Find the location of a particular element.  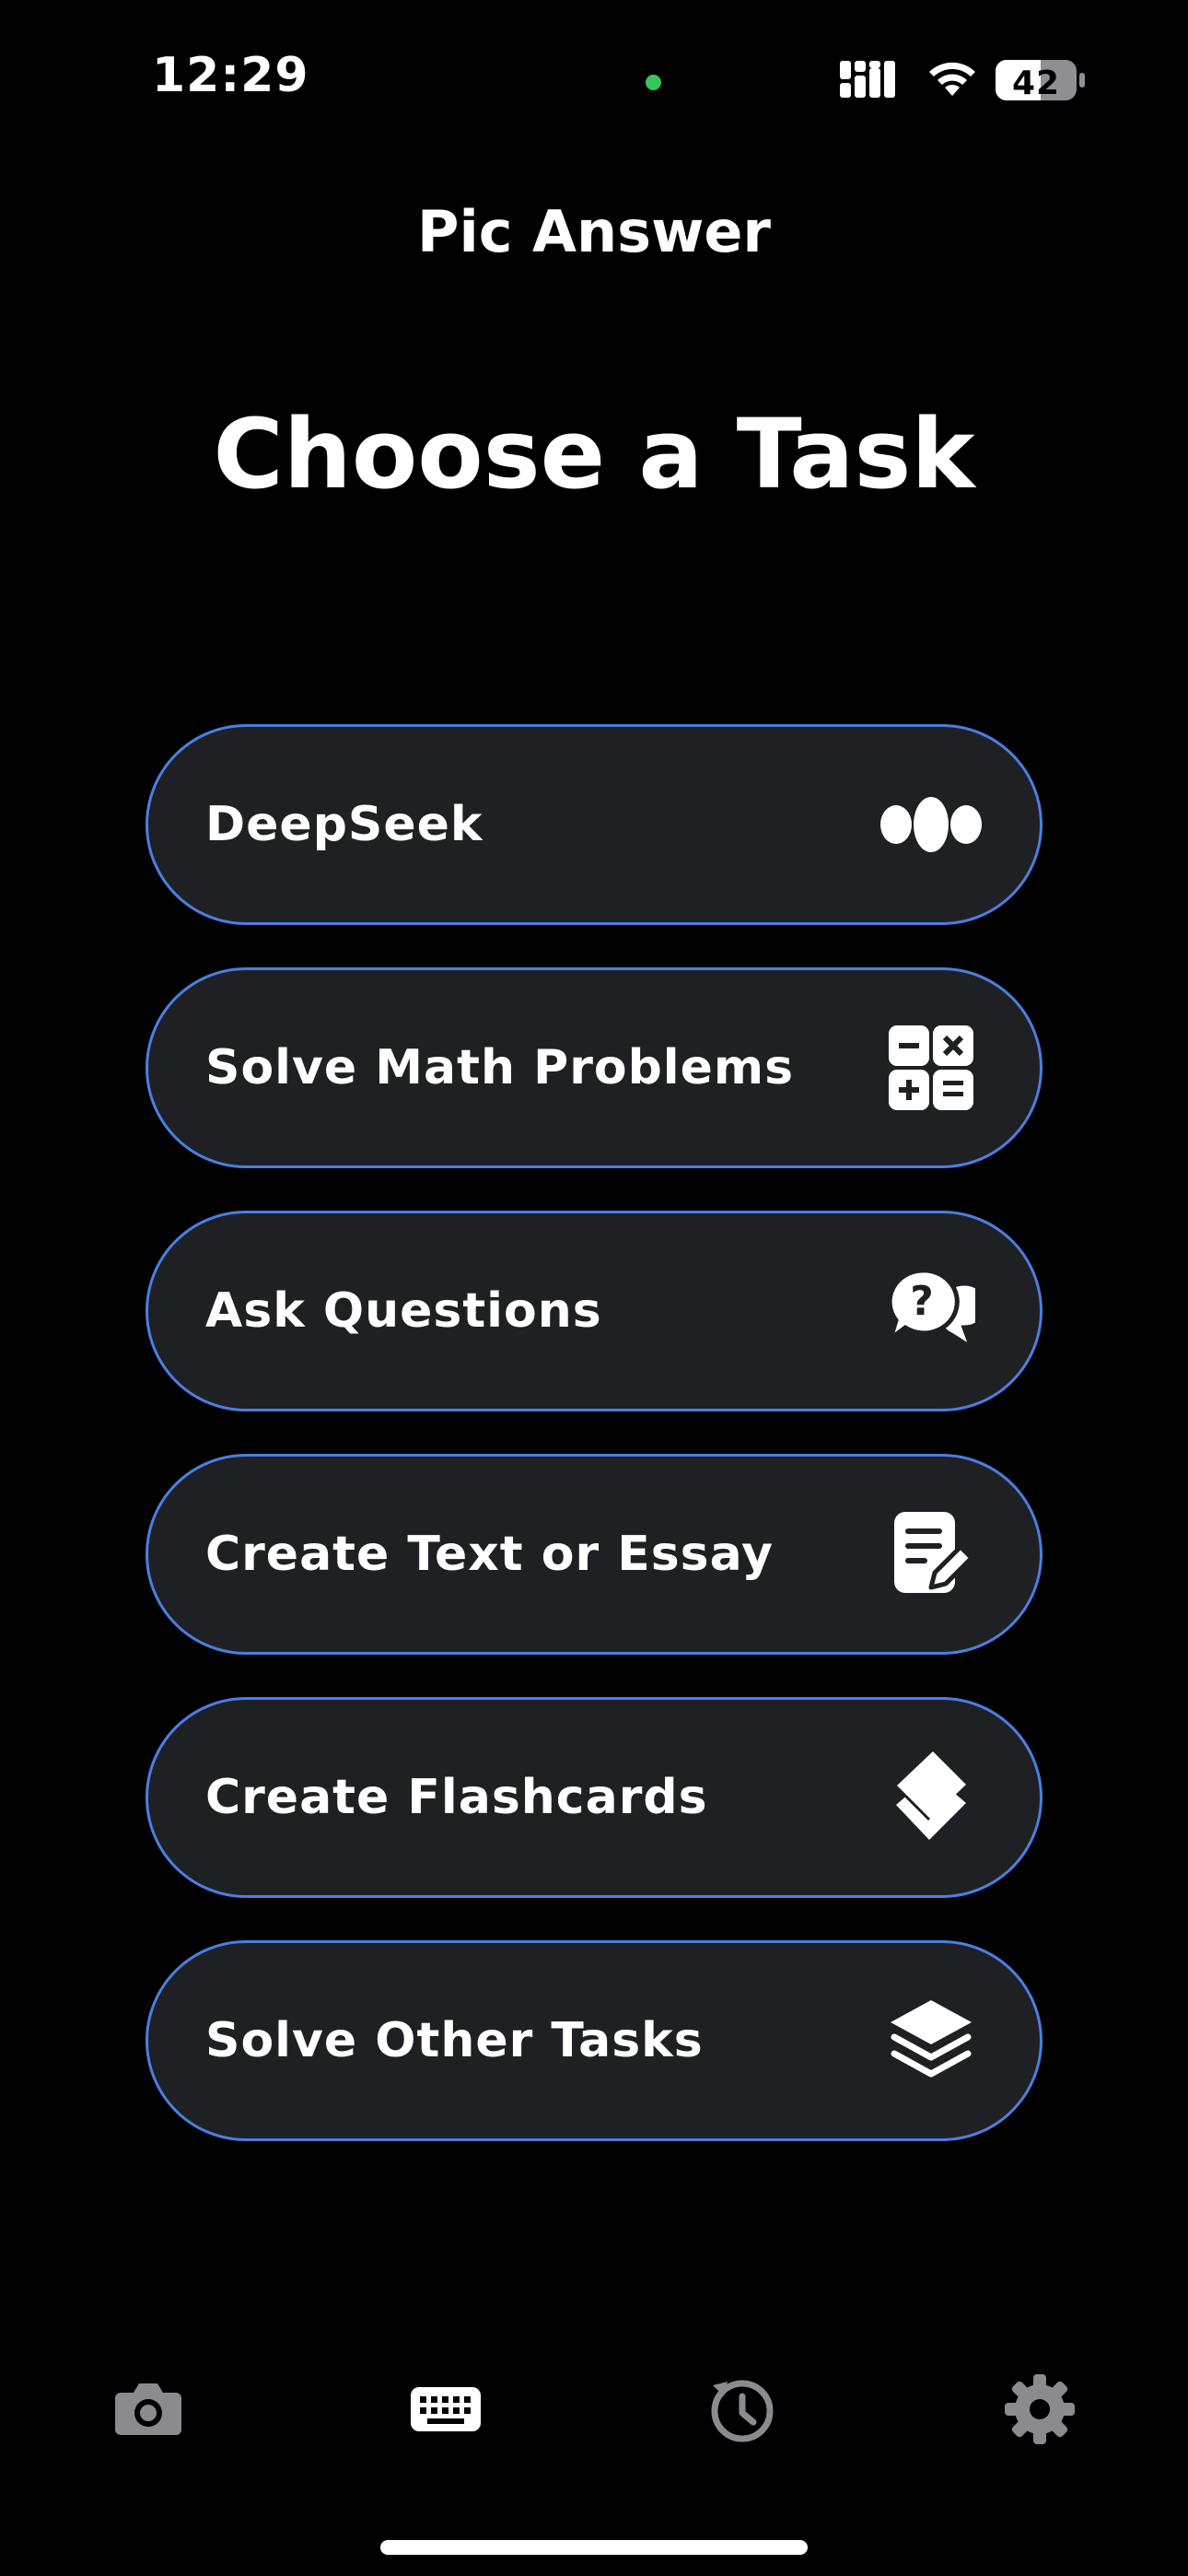

home-indicator is located at coordinates (594, 2547).